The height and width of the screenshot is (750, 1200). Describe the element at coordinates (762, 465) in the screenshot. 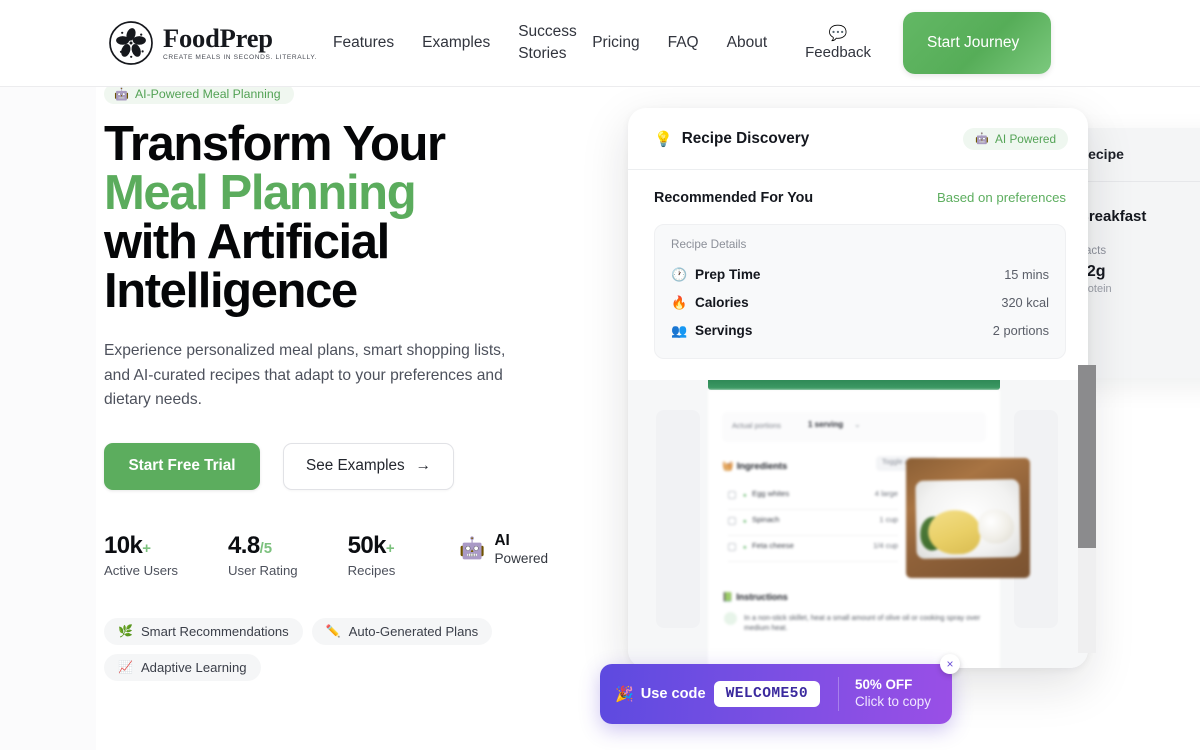

I see `preview-ingredients-heading-text: Ingredients` at that location.